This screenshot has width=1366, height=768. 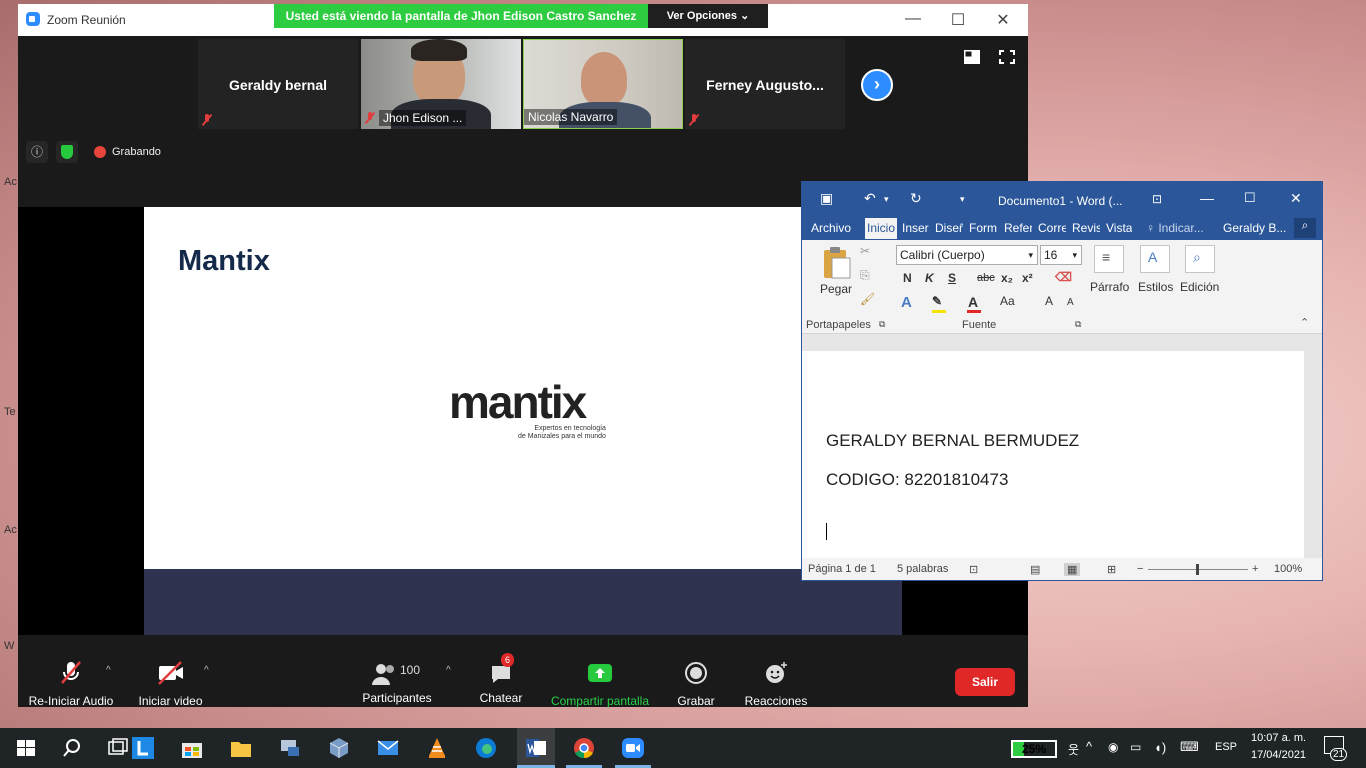 I want to click on proofing-icon: ⊡, so click(x=973, y=569).